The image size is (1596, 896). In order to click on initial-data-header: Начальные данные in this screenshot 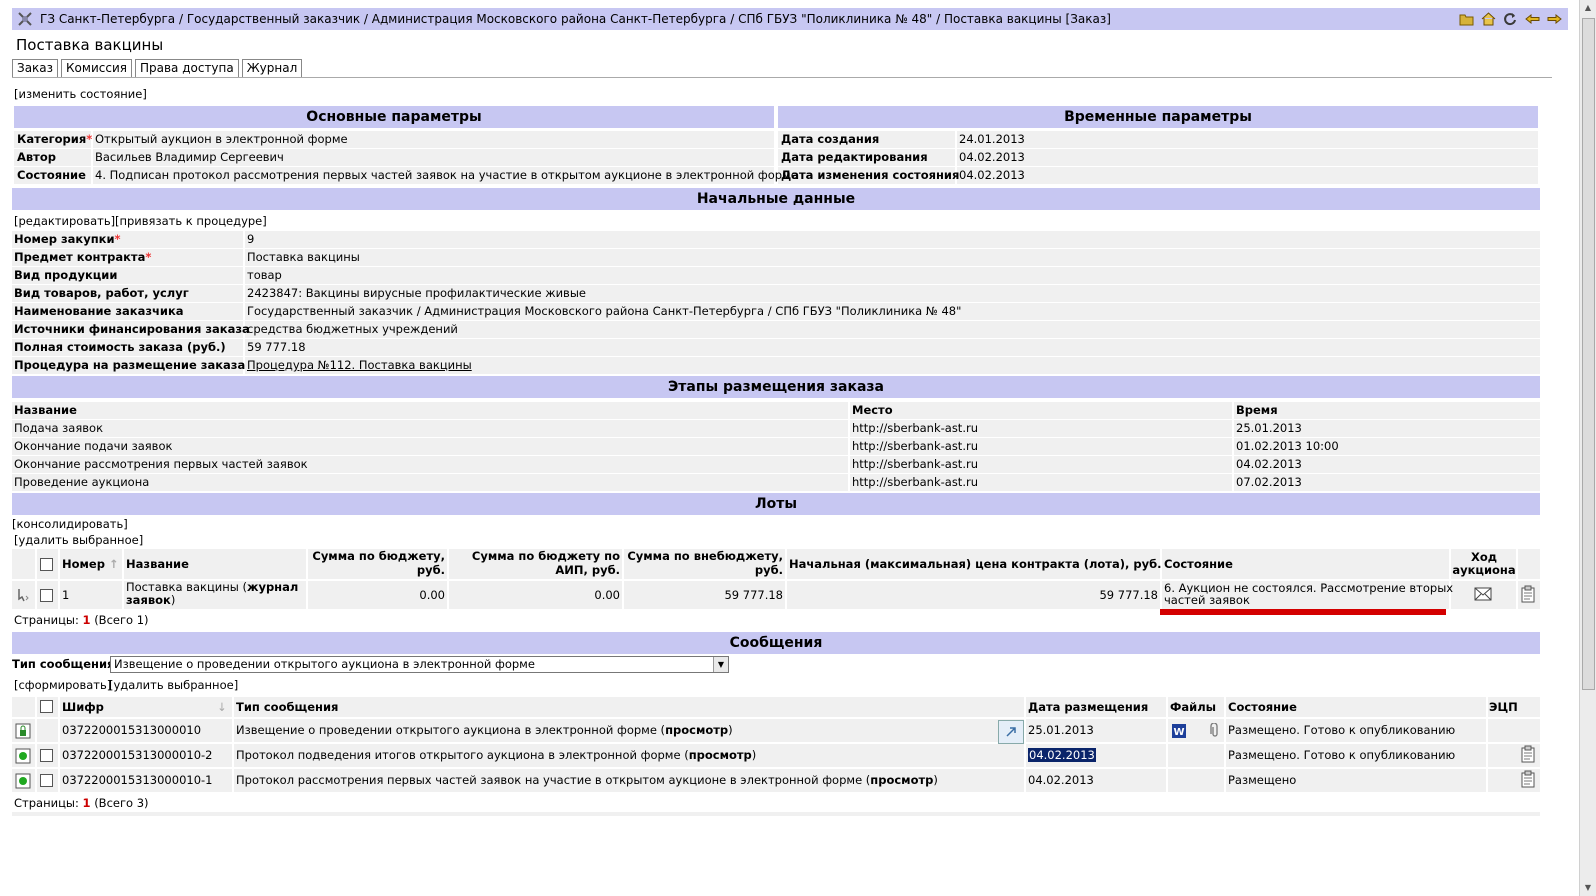, I will do `click(776, 199)`.